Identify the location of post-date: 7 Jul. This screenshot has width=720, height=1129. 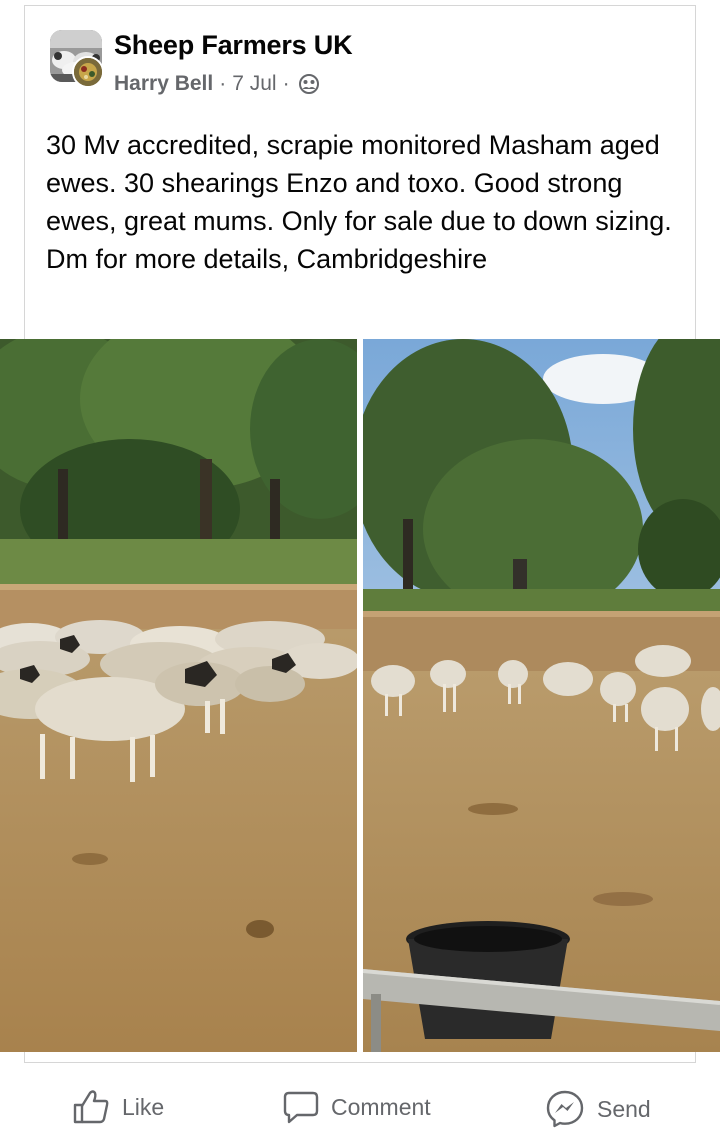
(254, 84).